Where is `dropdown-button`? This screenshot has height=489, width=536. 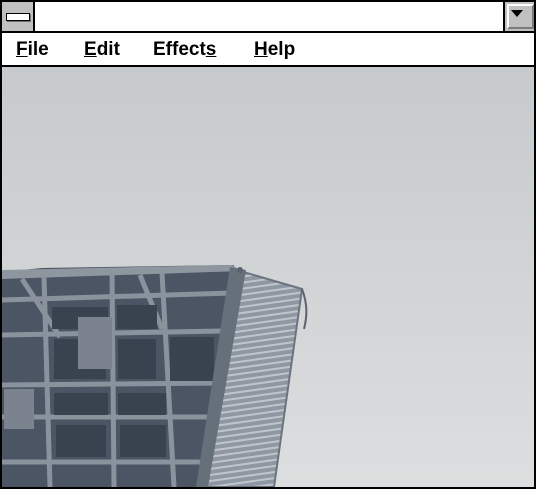
dropdown-button is located at coordinates (518, 16).